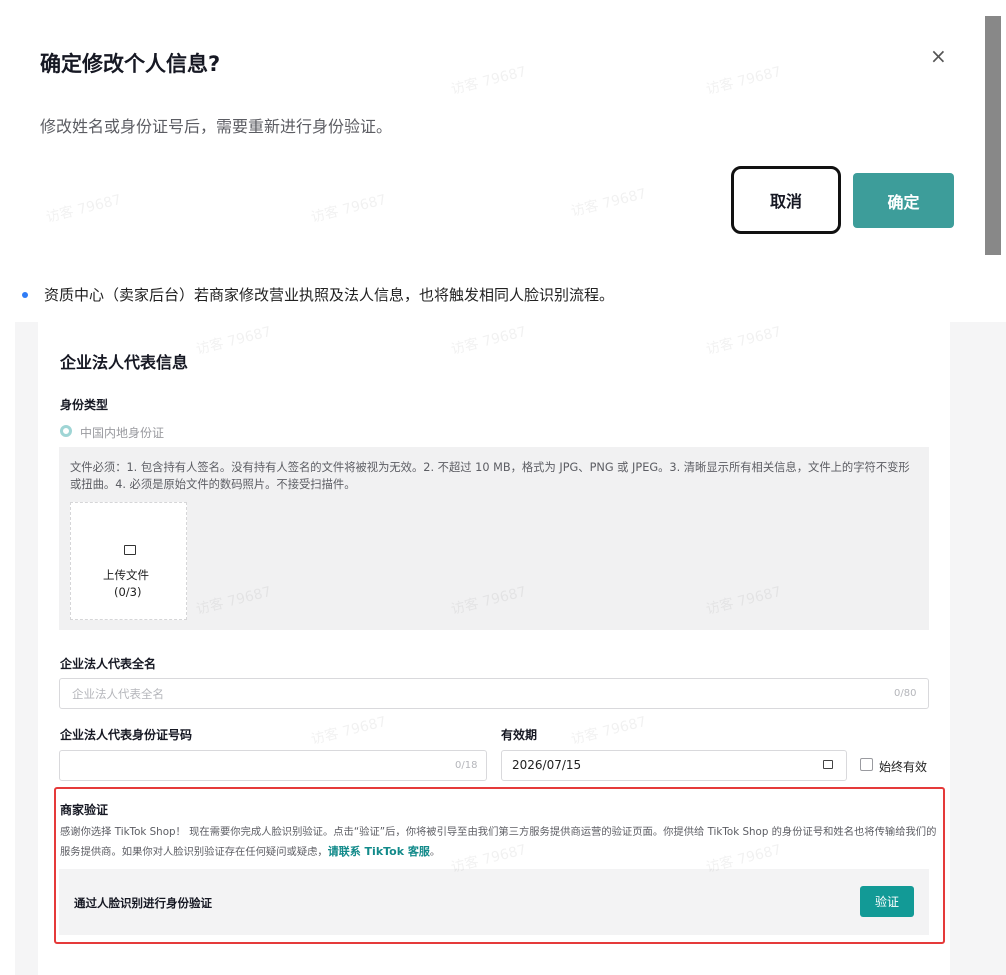 The height and width of the screenshot is (975, 1006). What do you see at coordinates (519, 735) in the screenshot?
I see `validity-label: 有效期` at bounding box center [519, 735].